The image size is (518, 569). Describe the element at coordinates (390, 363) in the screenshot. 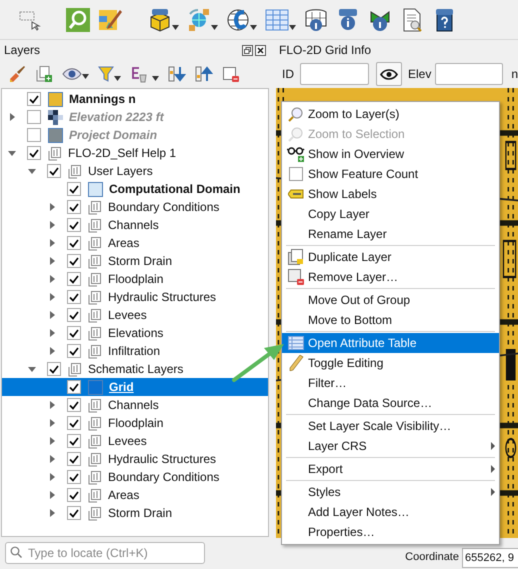

I see `menu-item: Toggle Editing` at that location.